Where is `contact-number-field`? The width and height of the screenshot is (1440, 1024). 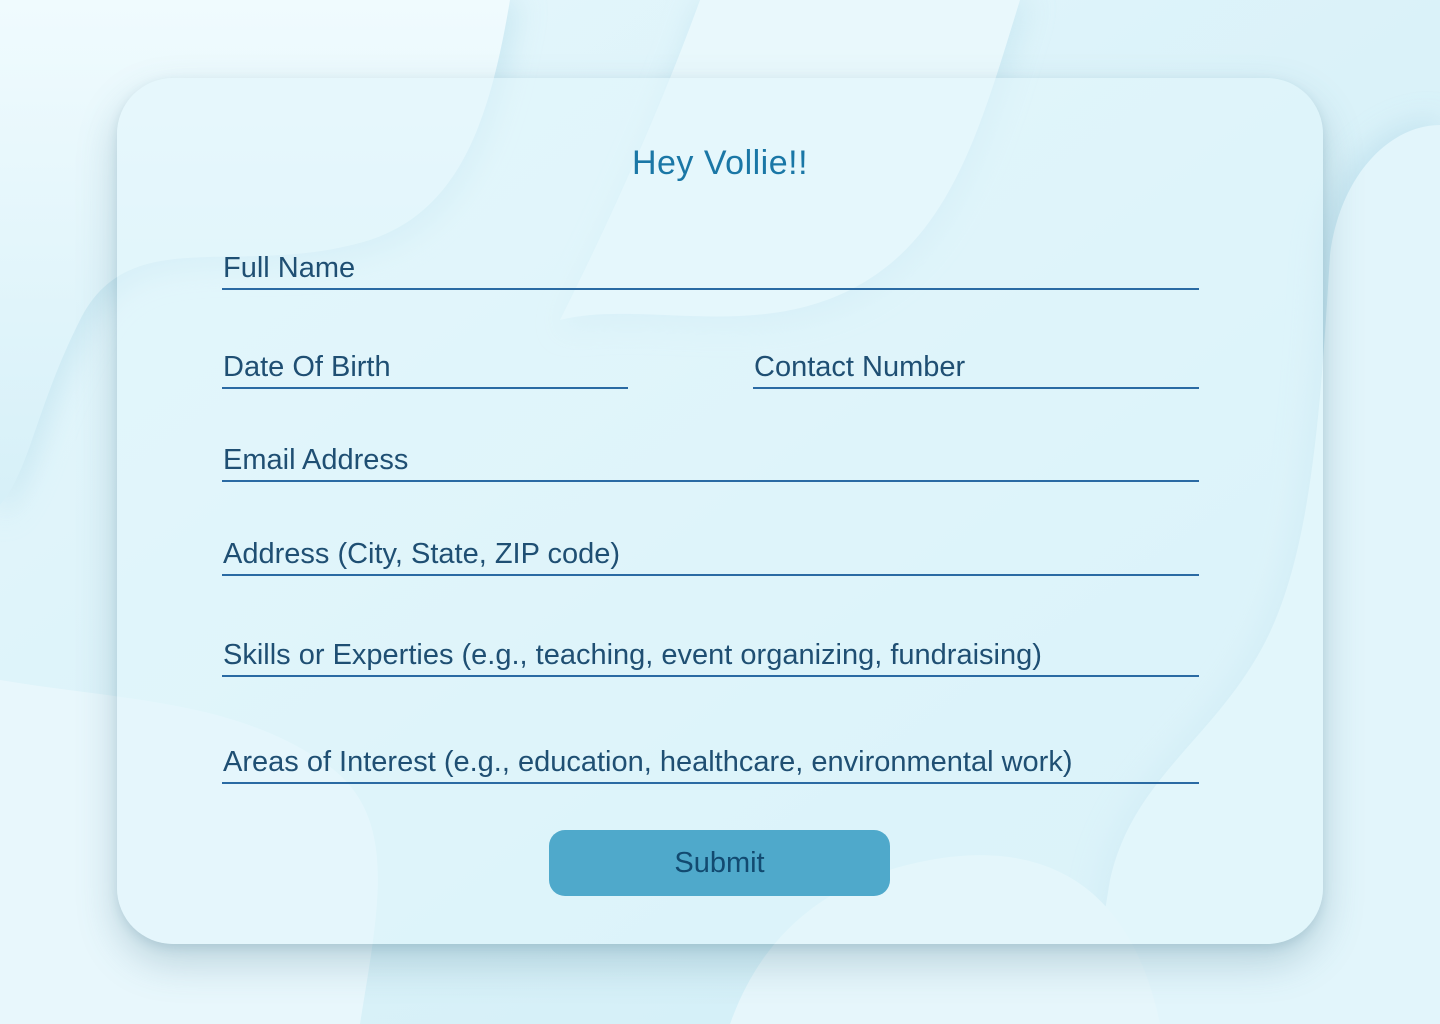 contact-number-field is located at coordinates (976, 368).